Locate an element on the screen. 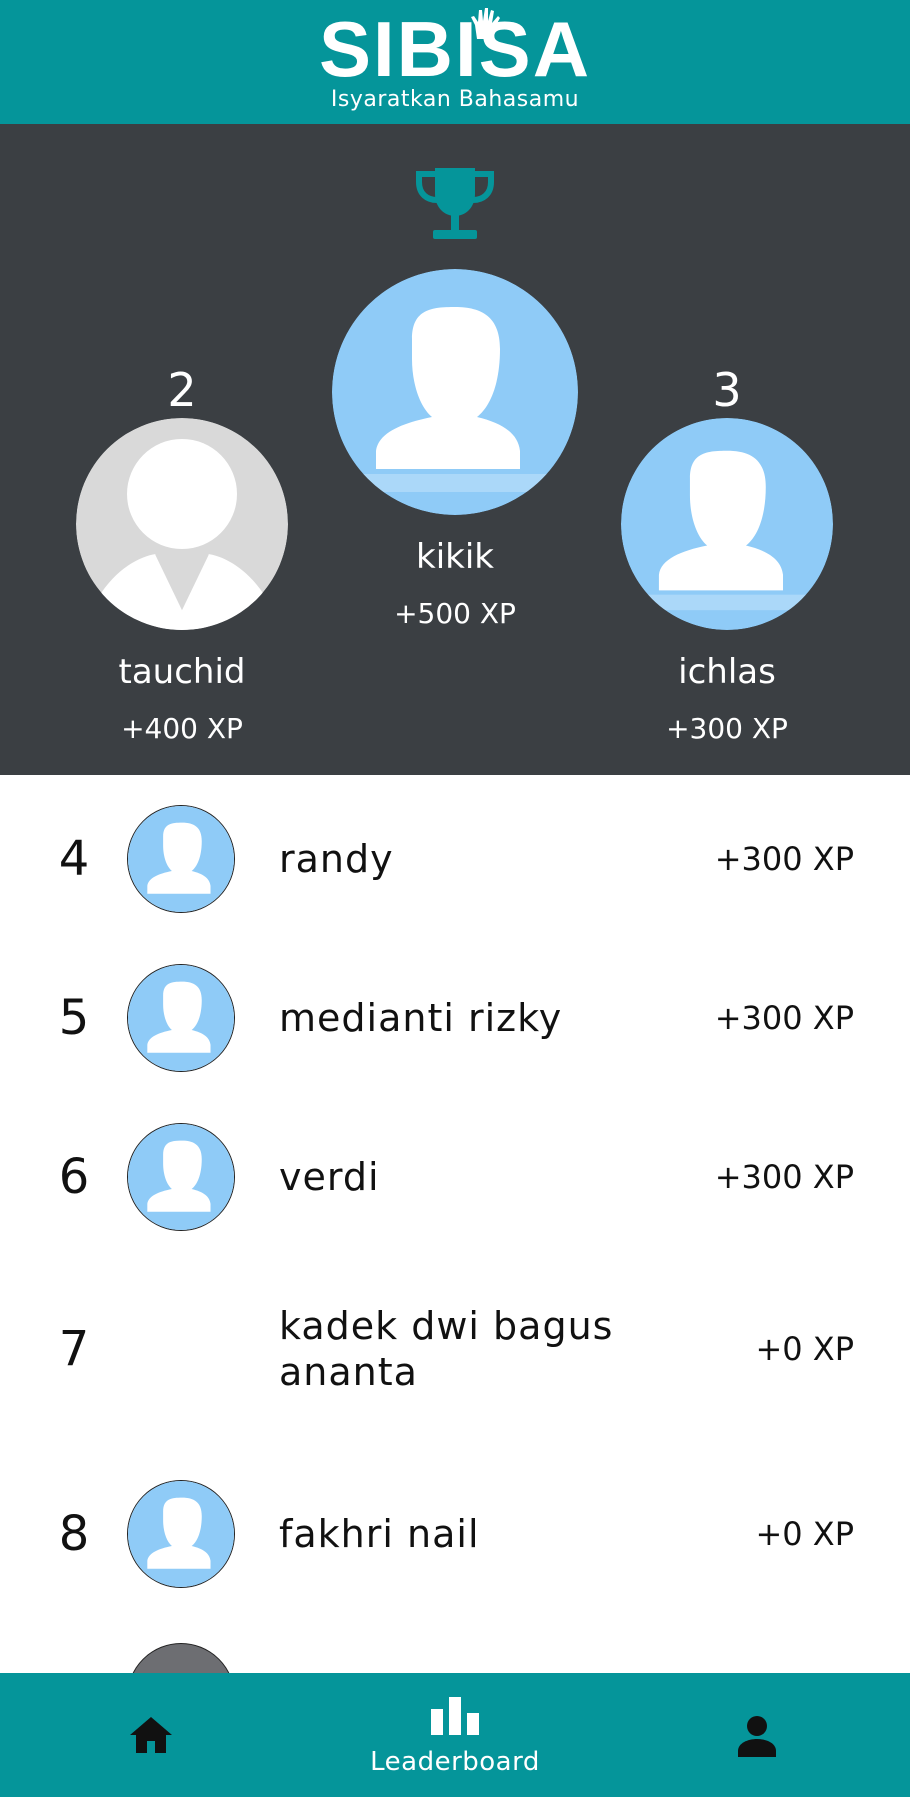 The height and width of the screenshot is (1797, 910). nav-leaderboard-label: Leaderboard is located at coordinates (455, 1762).